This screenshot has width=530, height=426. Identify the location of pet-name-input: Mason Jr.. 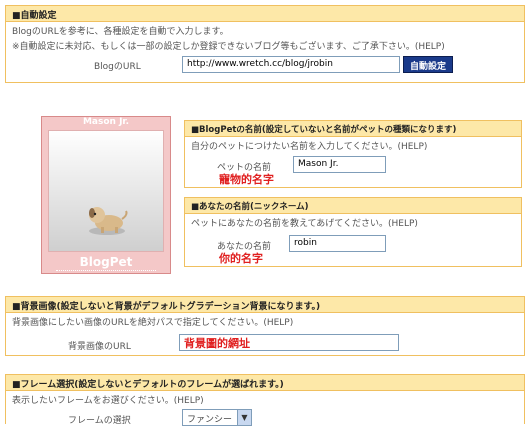
(339, 164).